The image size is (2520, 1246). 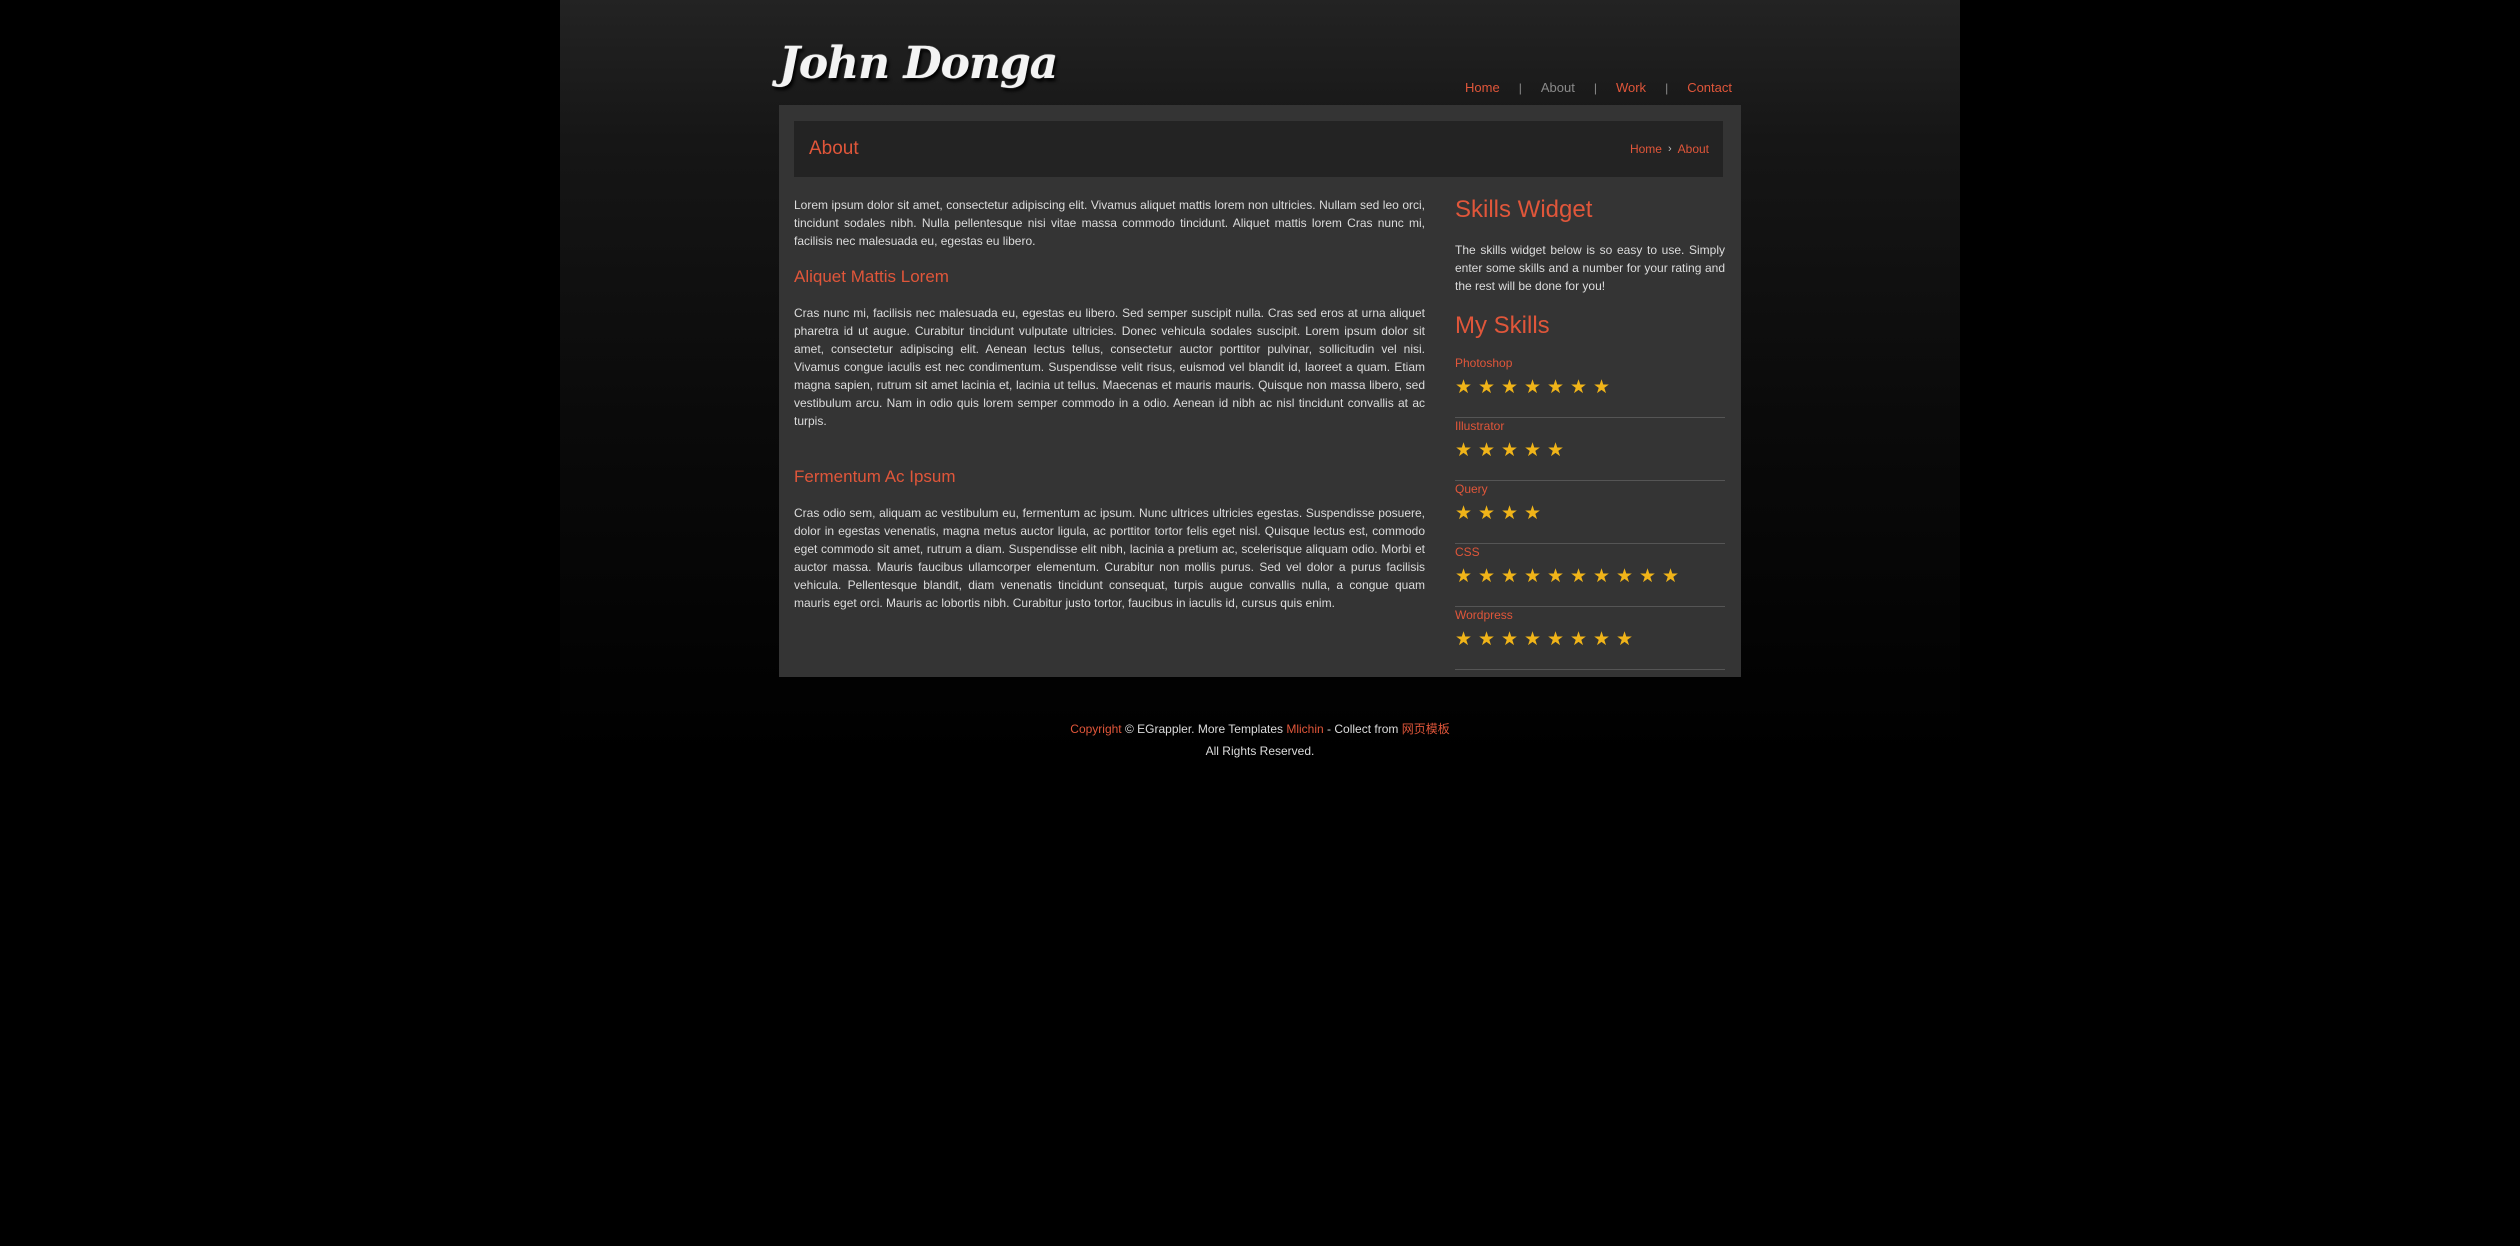 What do you see at coordinates (1467, 552) in the screenshot?
I see `skill-name: CSS` at bounding box center [1467, 552].